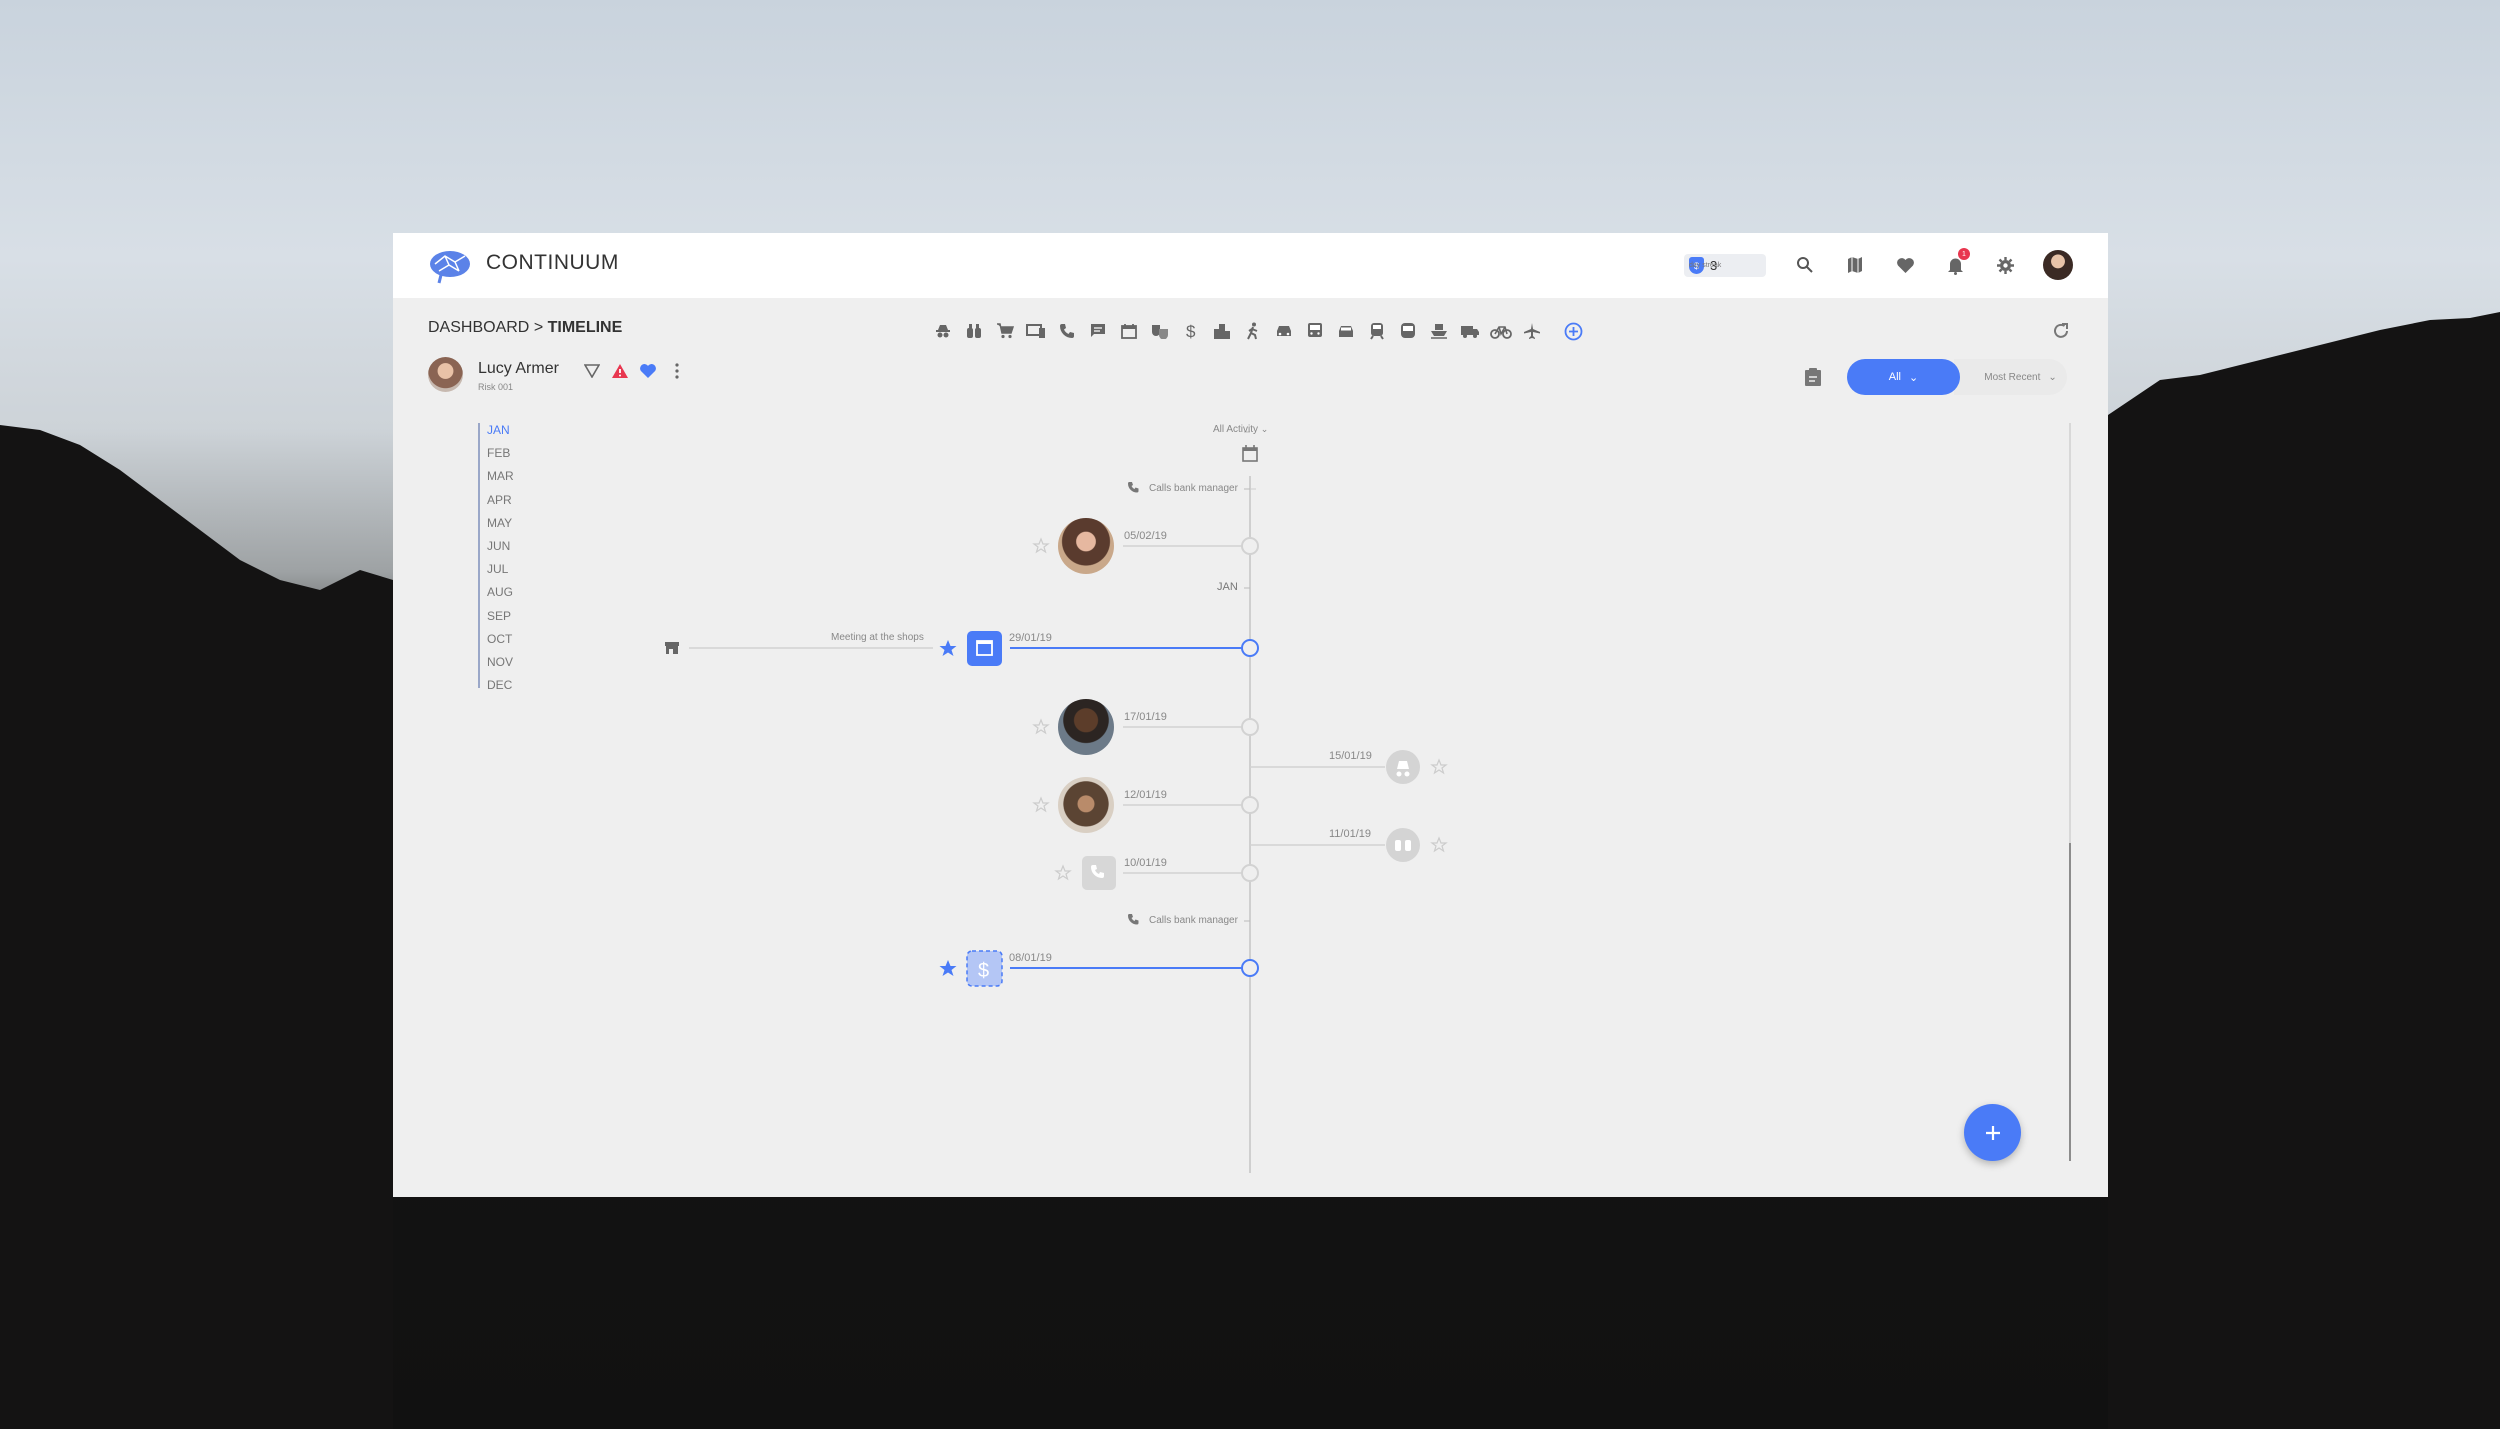  Describe the element at coordinates (1264, 429) in the screenshot. I see `chevron-down-icon: ⌄` at that location.